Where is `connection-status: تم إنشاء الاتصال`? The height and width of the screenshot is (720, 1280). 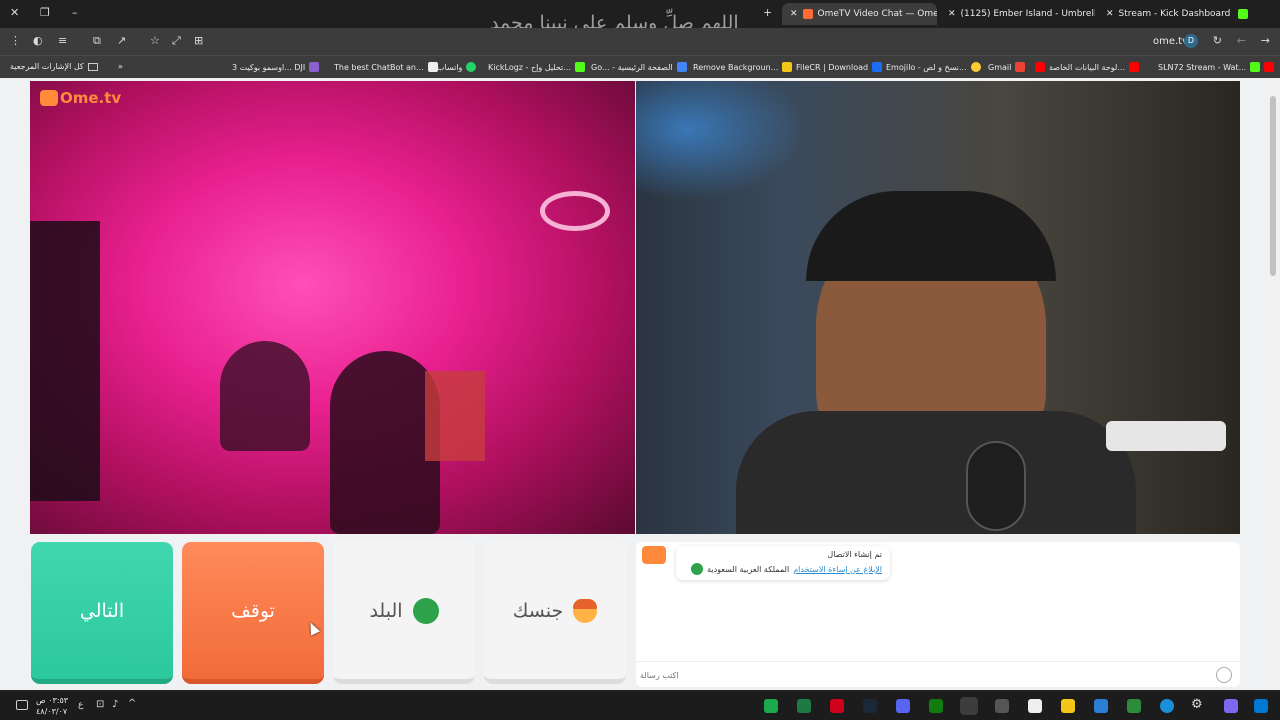
connection-status: تم إنشاء الاتصال is located at coordinates (854, 554).